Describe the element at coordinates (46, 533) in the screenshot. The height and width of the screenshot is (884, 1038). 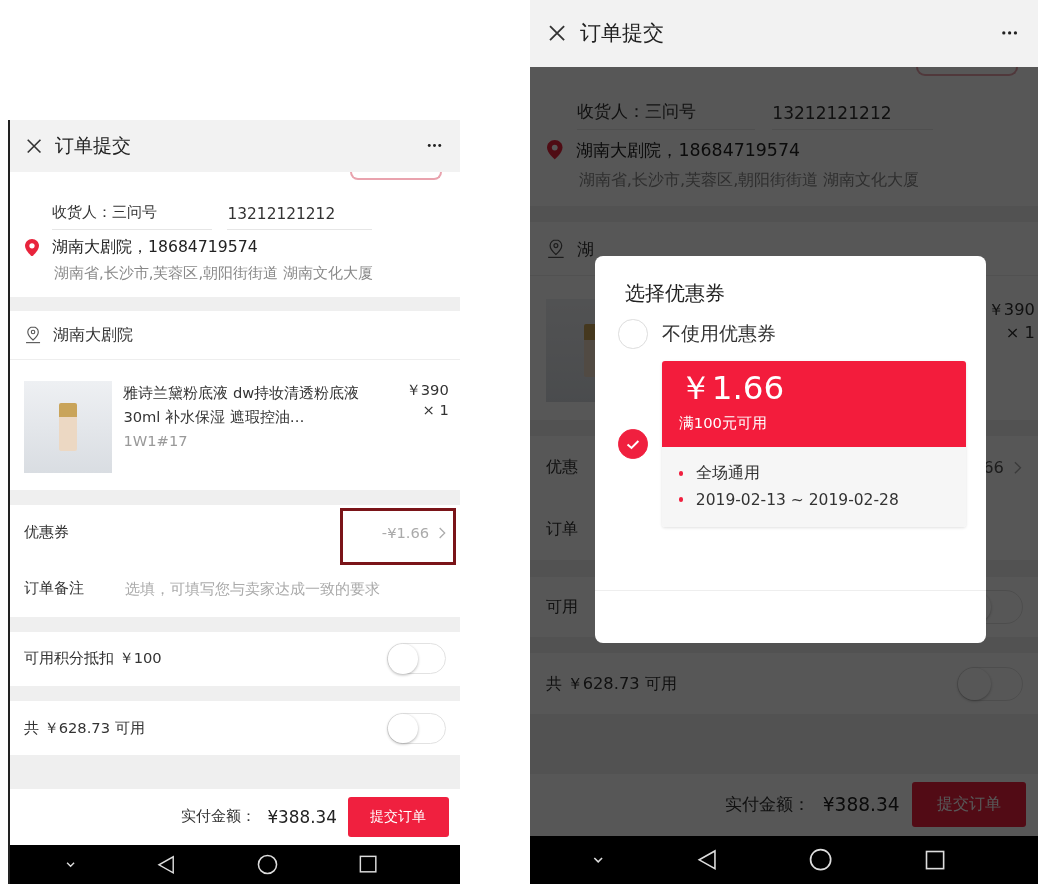
I see `coupon-label: 优惠券` at that location.